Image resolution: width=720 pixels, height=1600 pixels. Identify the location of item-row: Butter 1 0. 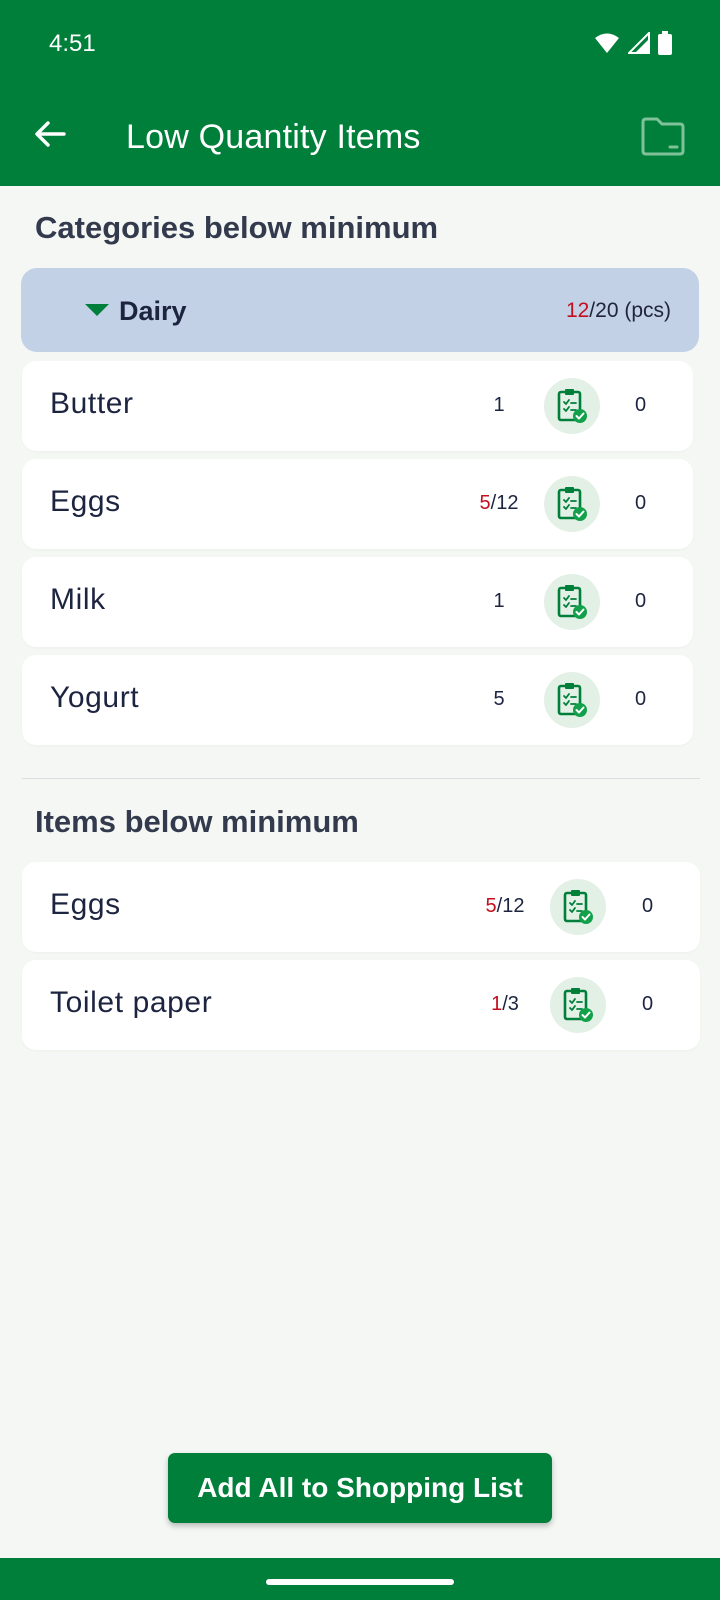
(357, 406).